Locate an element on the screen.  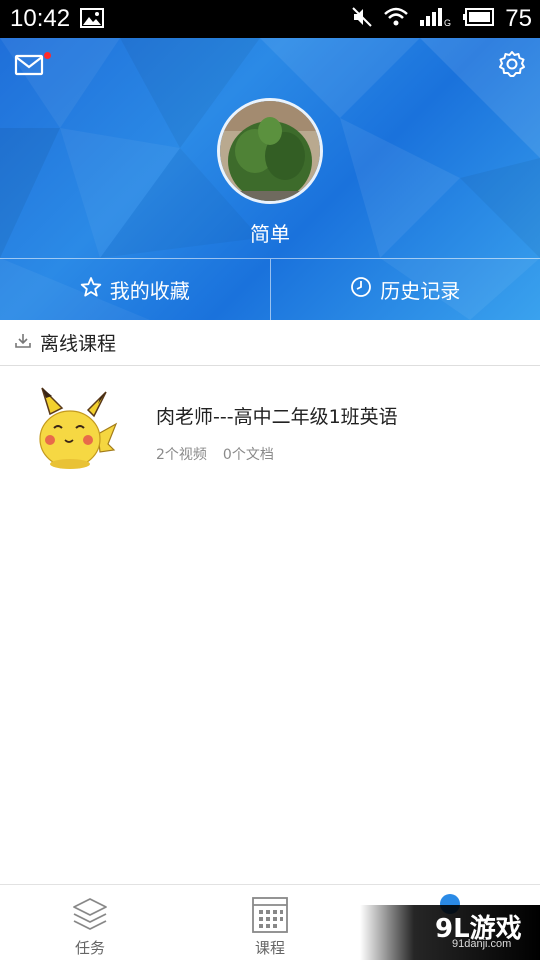
nav-tab-courses: 课程 is located at coordinates (270, 922).